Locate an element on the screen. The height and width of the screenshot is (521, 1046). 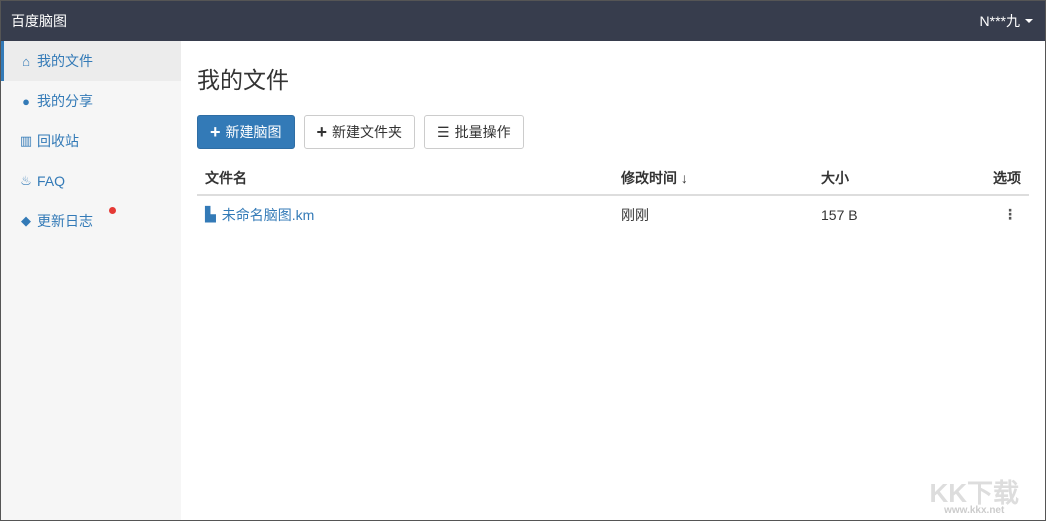
globe-icon: ● is located at coordinates (26, 101).